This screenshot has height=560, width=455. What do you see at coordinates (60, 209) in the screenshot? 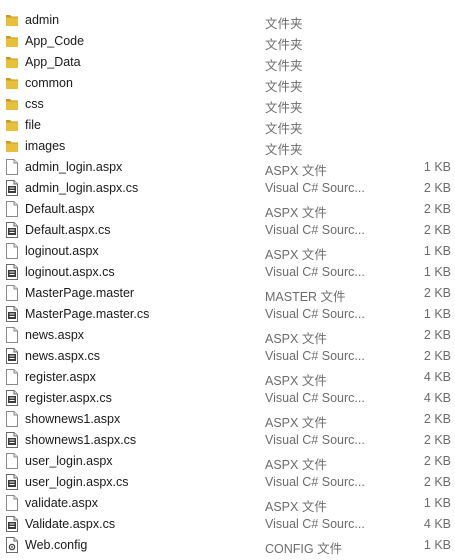
I see `file-name: Default.aspx` at bounding box center [60, 209].